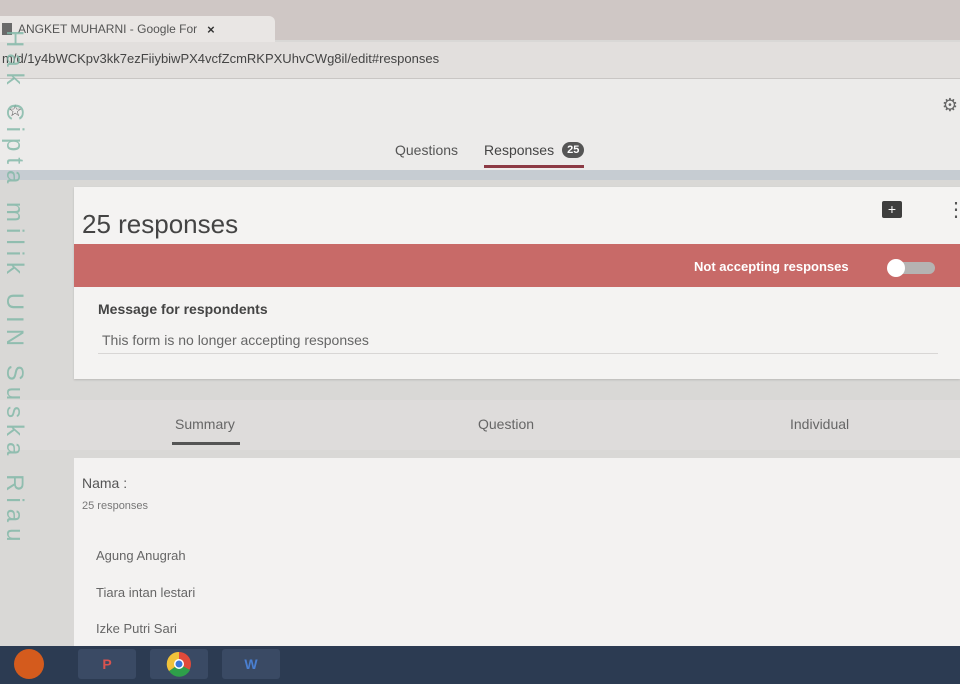 Image resolution: width=960 pixels, height=684 pixels. Describe the element at coordinates (146, 592) in the screenshot. I see `list-item: Tiara intan lestari` at that location.